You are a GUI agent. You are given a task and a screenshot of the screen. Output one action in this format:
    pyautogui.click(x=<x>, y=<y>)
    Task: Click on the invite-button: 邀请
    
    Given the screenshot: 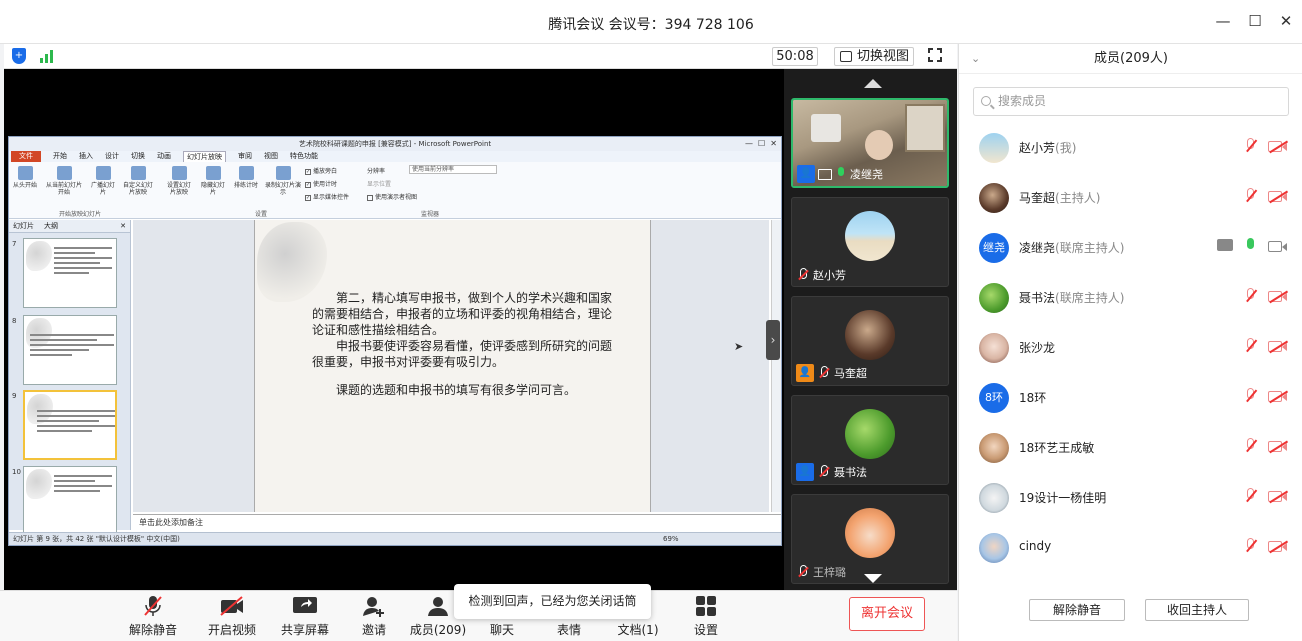 What is the action you would take?
    pyautogui.click(x=374, y=616)
    